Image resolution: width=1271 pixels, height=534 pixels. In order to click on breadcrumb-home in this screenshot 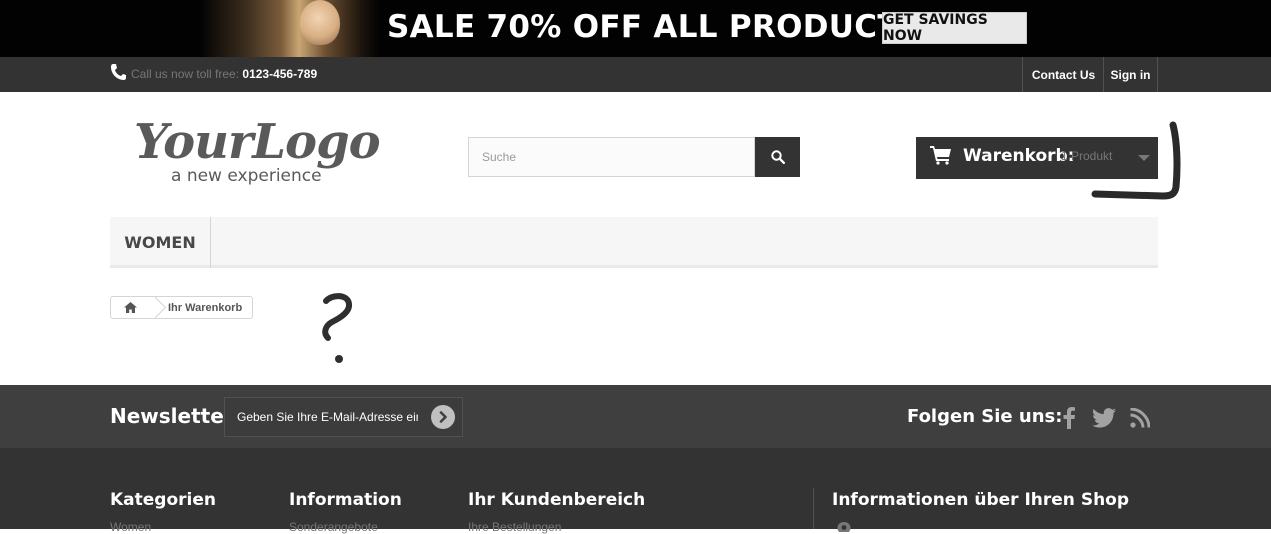, I will do `click(130, 307)`.